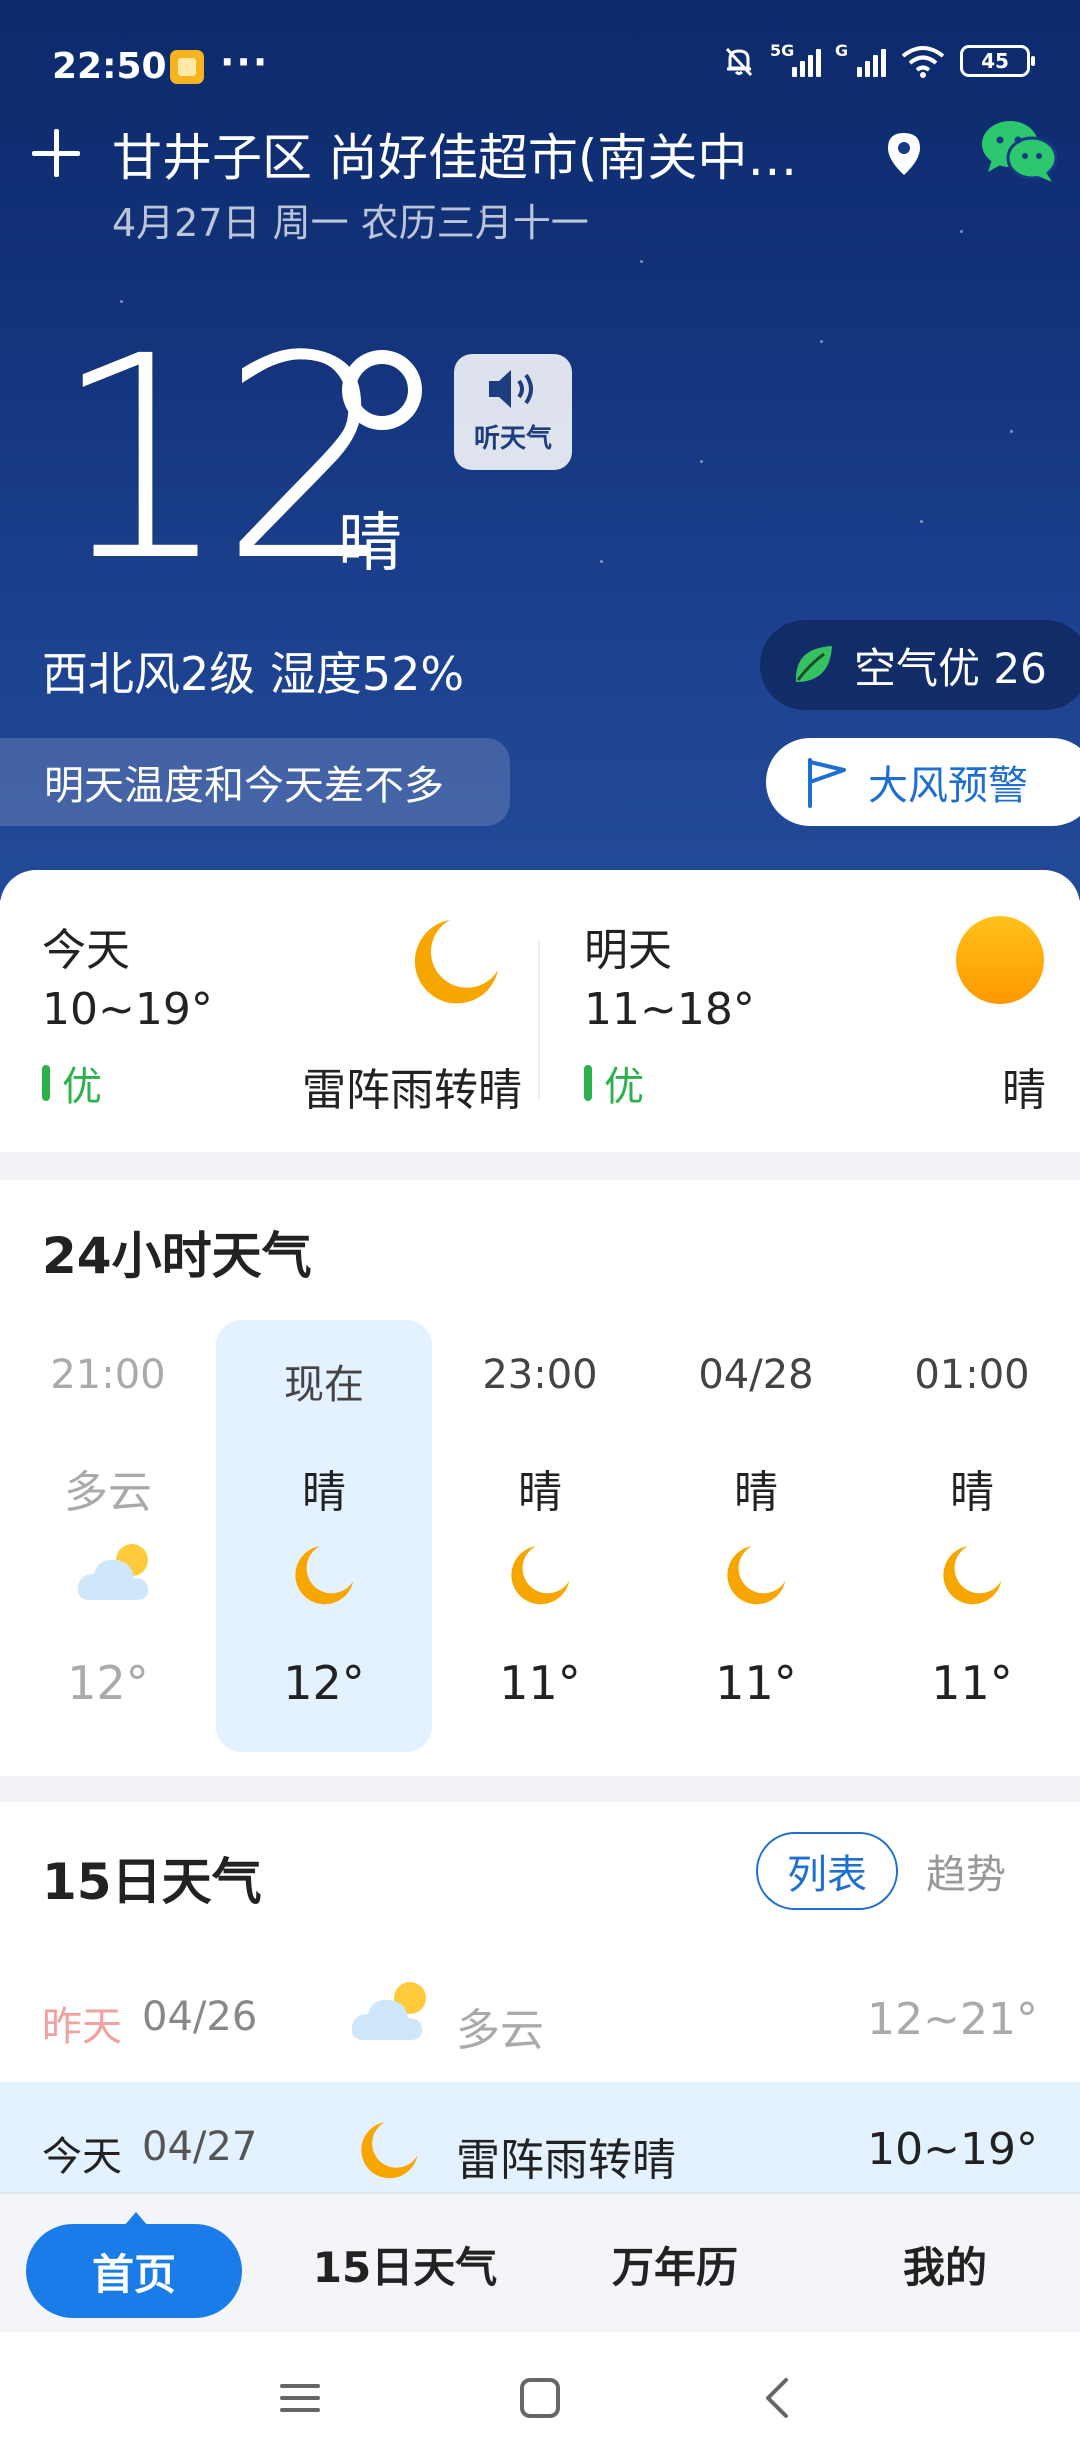  Describe the element at coordinates (282, 1015) in the screenshot. I see `today-summary: 今天 10~19° 优 雷阵雨转晴` at that location.